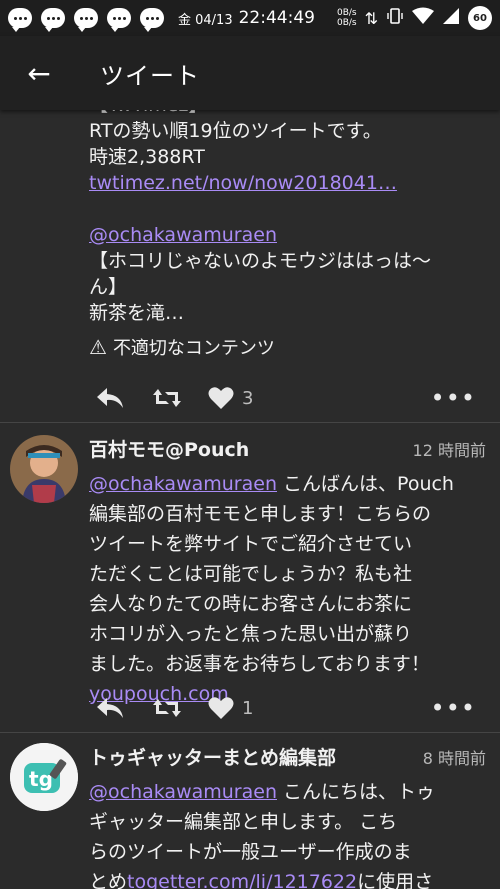 The image size is (500, 889). I want to click on sensitive-content-toggle: ⚠ 不適切なコンテンツ, so click(286, 347).